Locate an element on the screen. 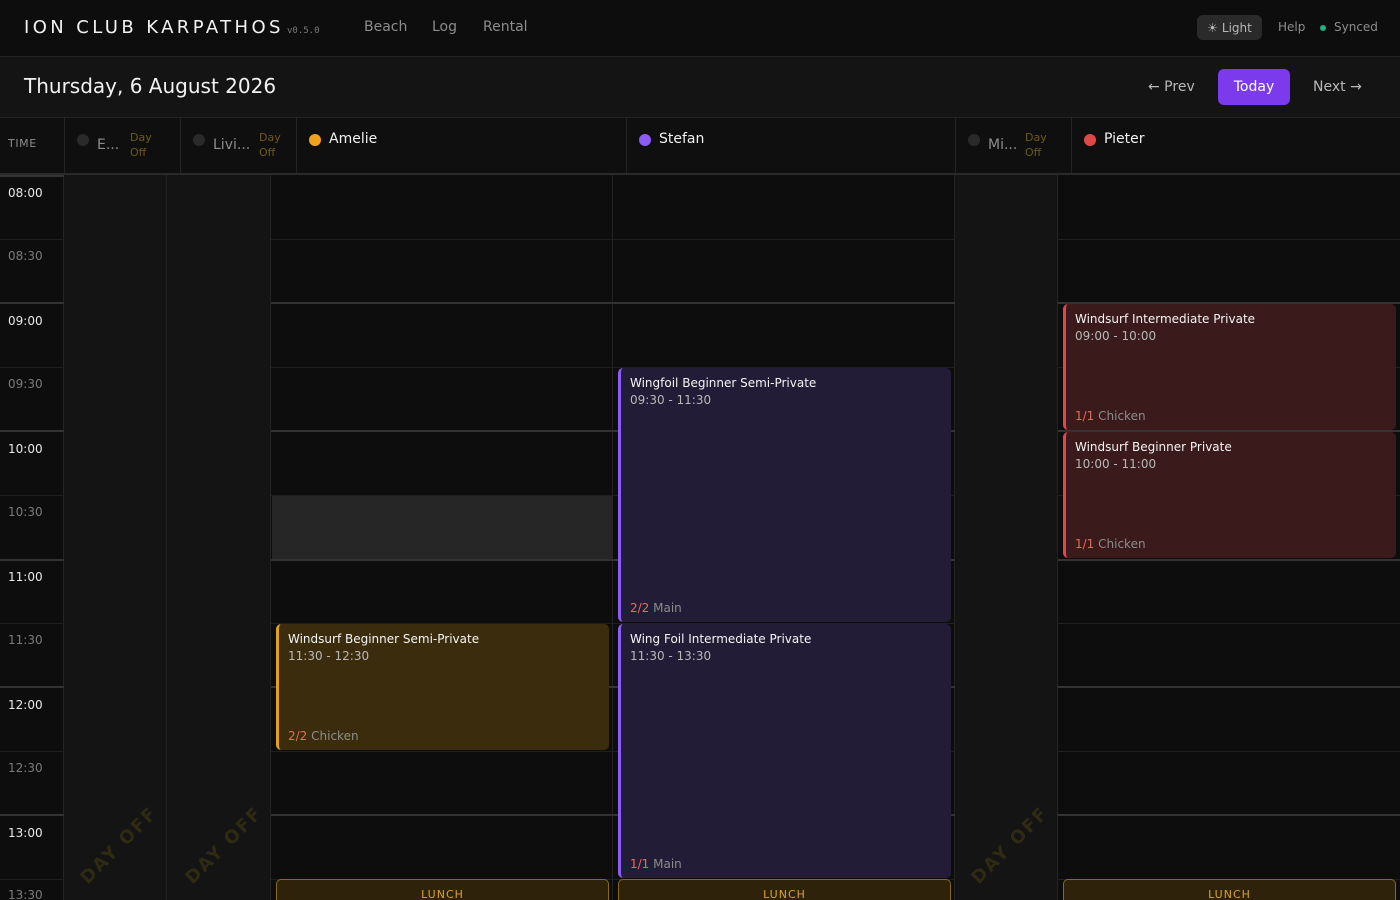  time-slot-label: 08:00 is located at coordinates (25, 193).